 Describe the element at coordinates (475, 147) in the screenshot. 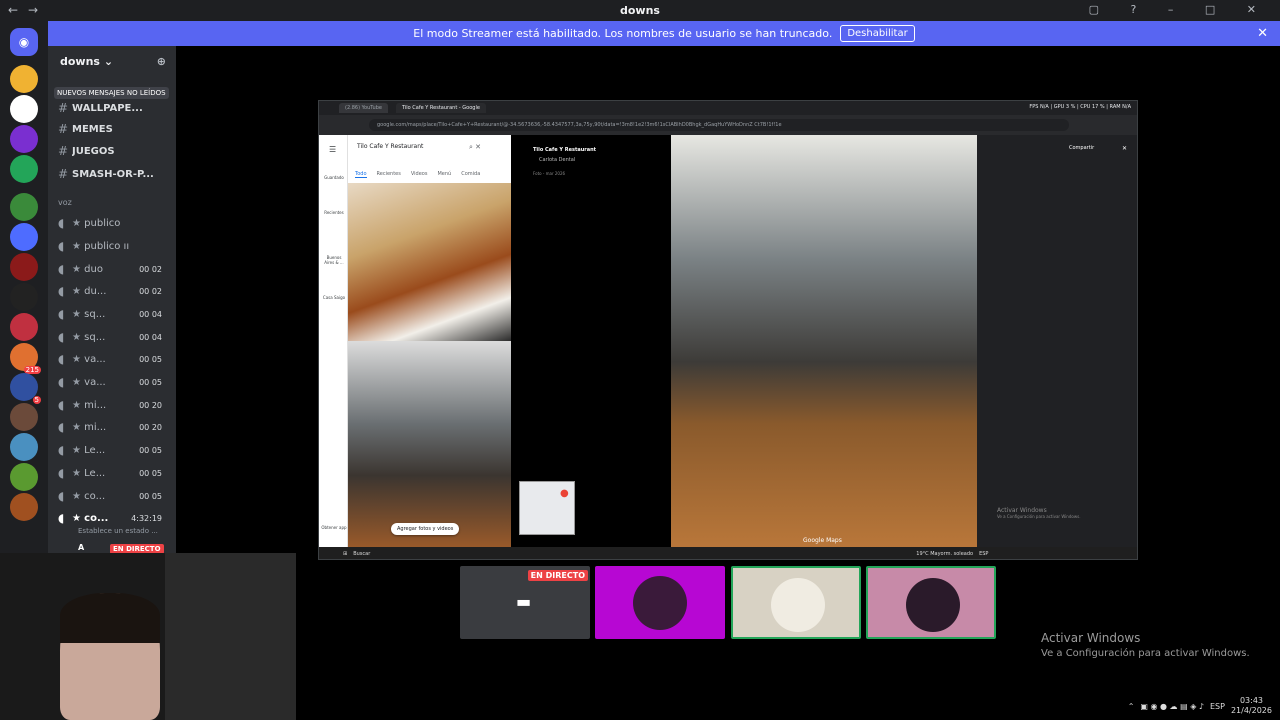

I see `search-icon: ⌕ ✕` at that location.